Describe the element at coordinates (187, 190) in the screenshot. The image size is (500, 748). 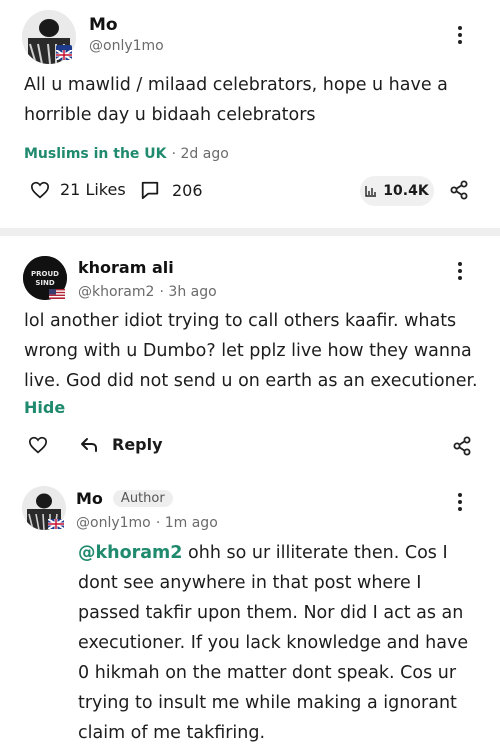
I see `comment-count: 206` at that location.